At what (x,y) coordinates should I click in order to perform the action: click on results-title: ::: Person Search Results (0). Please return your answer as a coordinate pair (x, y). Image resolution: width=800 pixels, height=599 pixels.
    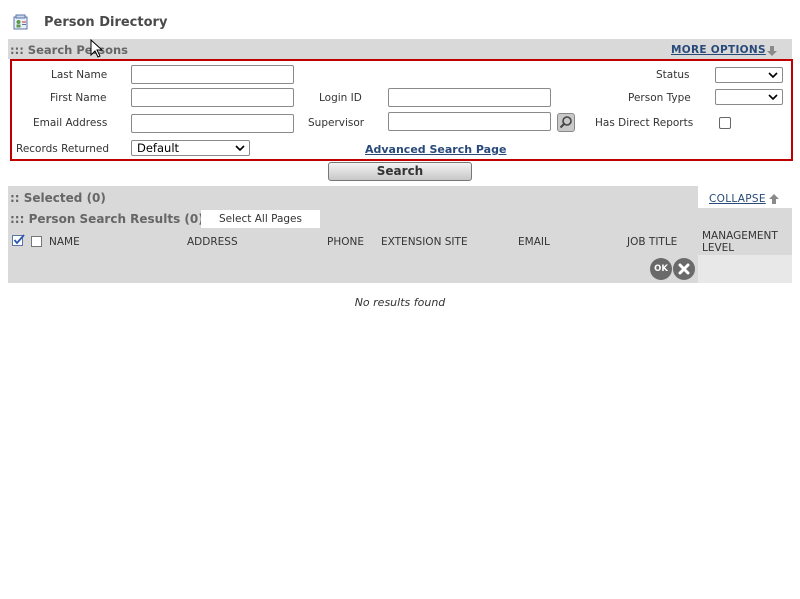
    Looking at the image, I should click on (107, 219).